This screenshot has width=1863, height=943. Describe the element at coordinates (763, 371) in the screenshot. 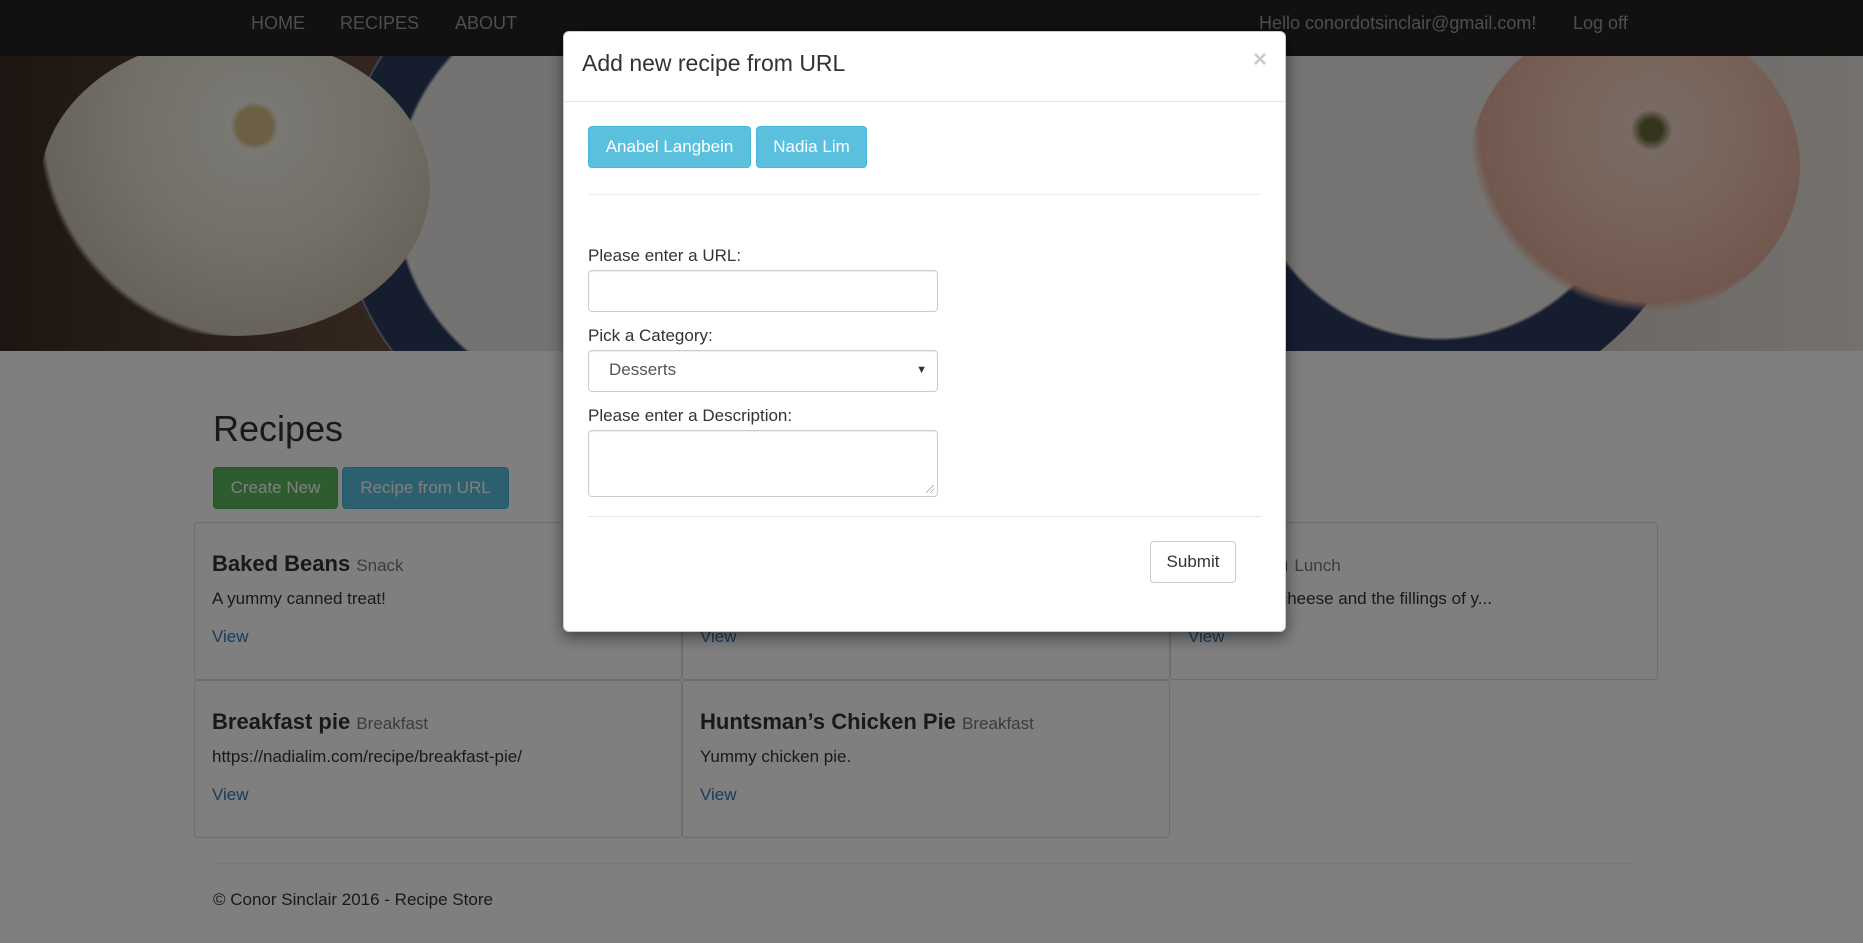

I see `category-select: Desserts ▼` at that location.